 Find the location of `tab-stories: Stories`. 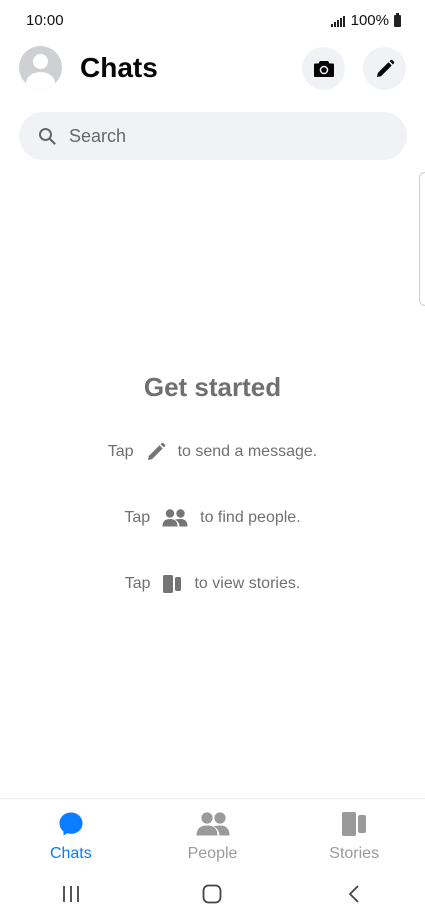

tab-stories: Stories is located at coordinates (354, 832).